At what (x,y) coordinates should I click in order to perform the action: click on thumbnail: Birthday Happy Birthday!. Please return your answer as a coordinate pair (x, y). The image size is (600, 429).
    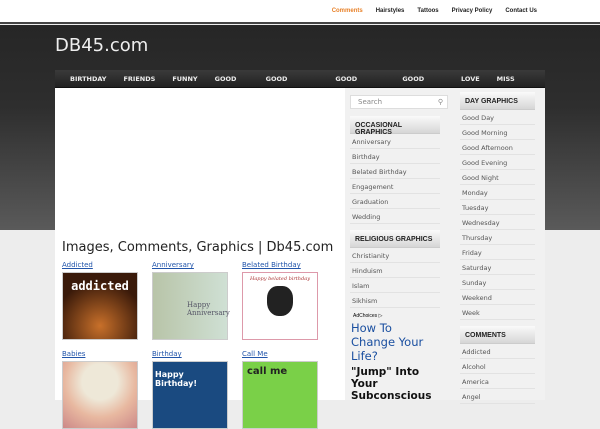
    Looking at the image, I should click on (190, 389).